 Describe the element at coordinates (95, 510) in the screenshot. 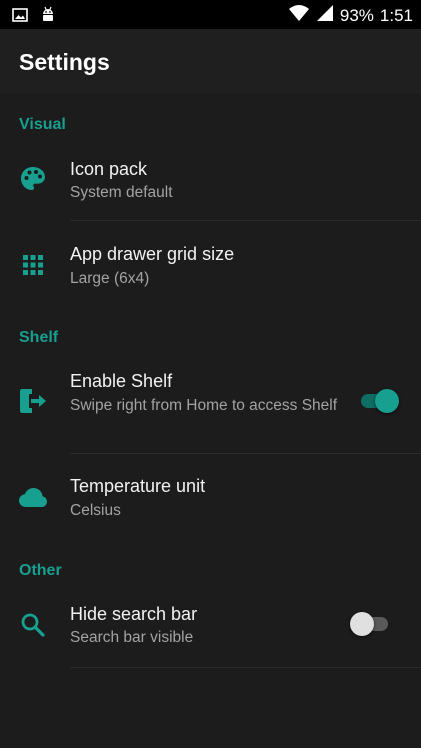

I see `setting-subtitle: Celsius` at that location.